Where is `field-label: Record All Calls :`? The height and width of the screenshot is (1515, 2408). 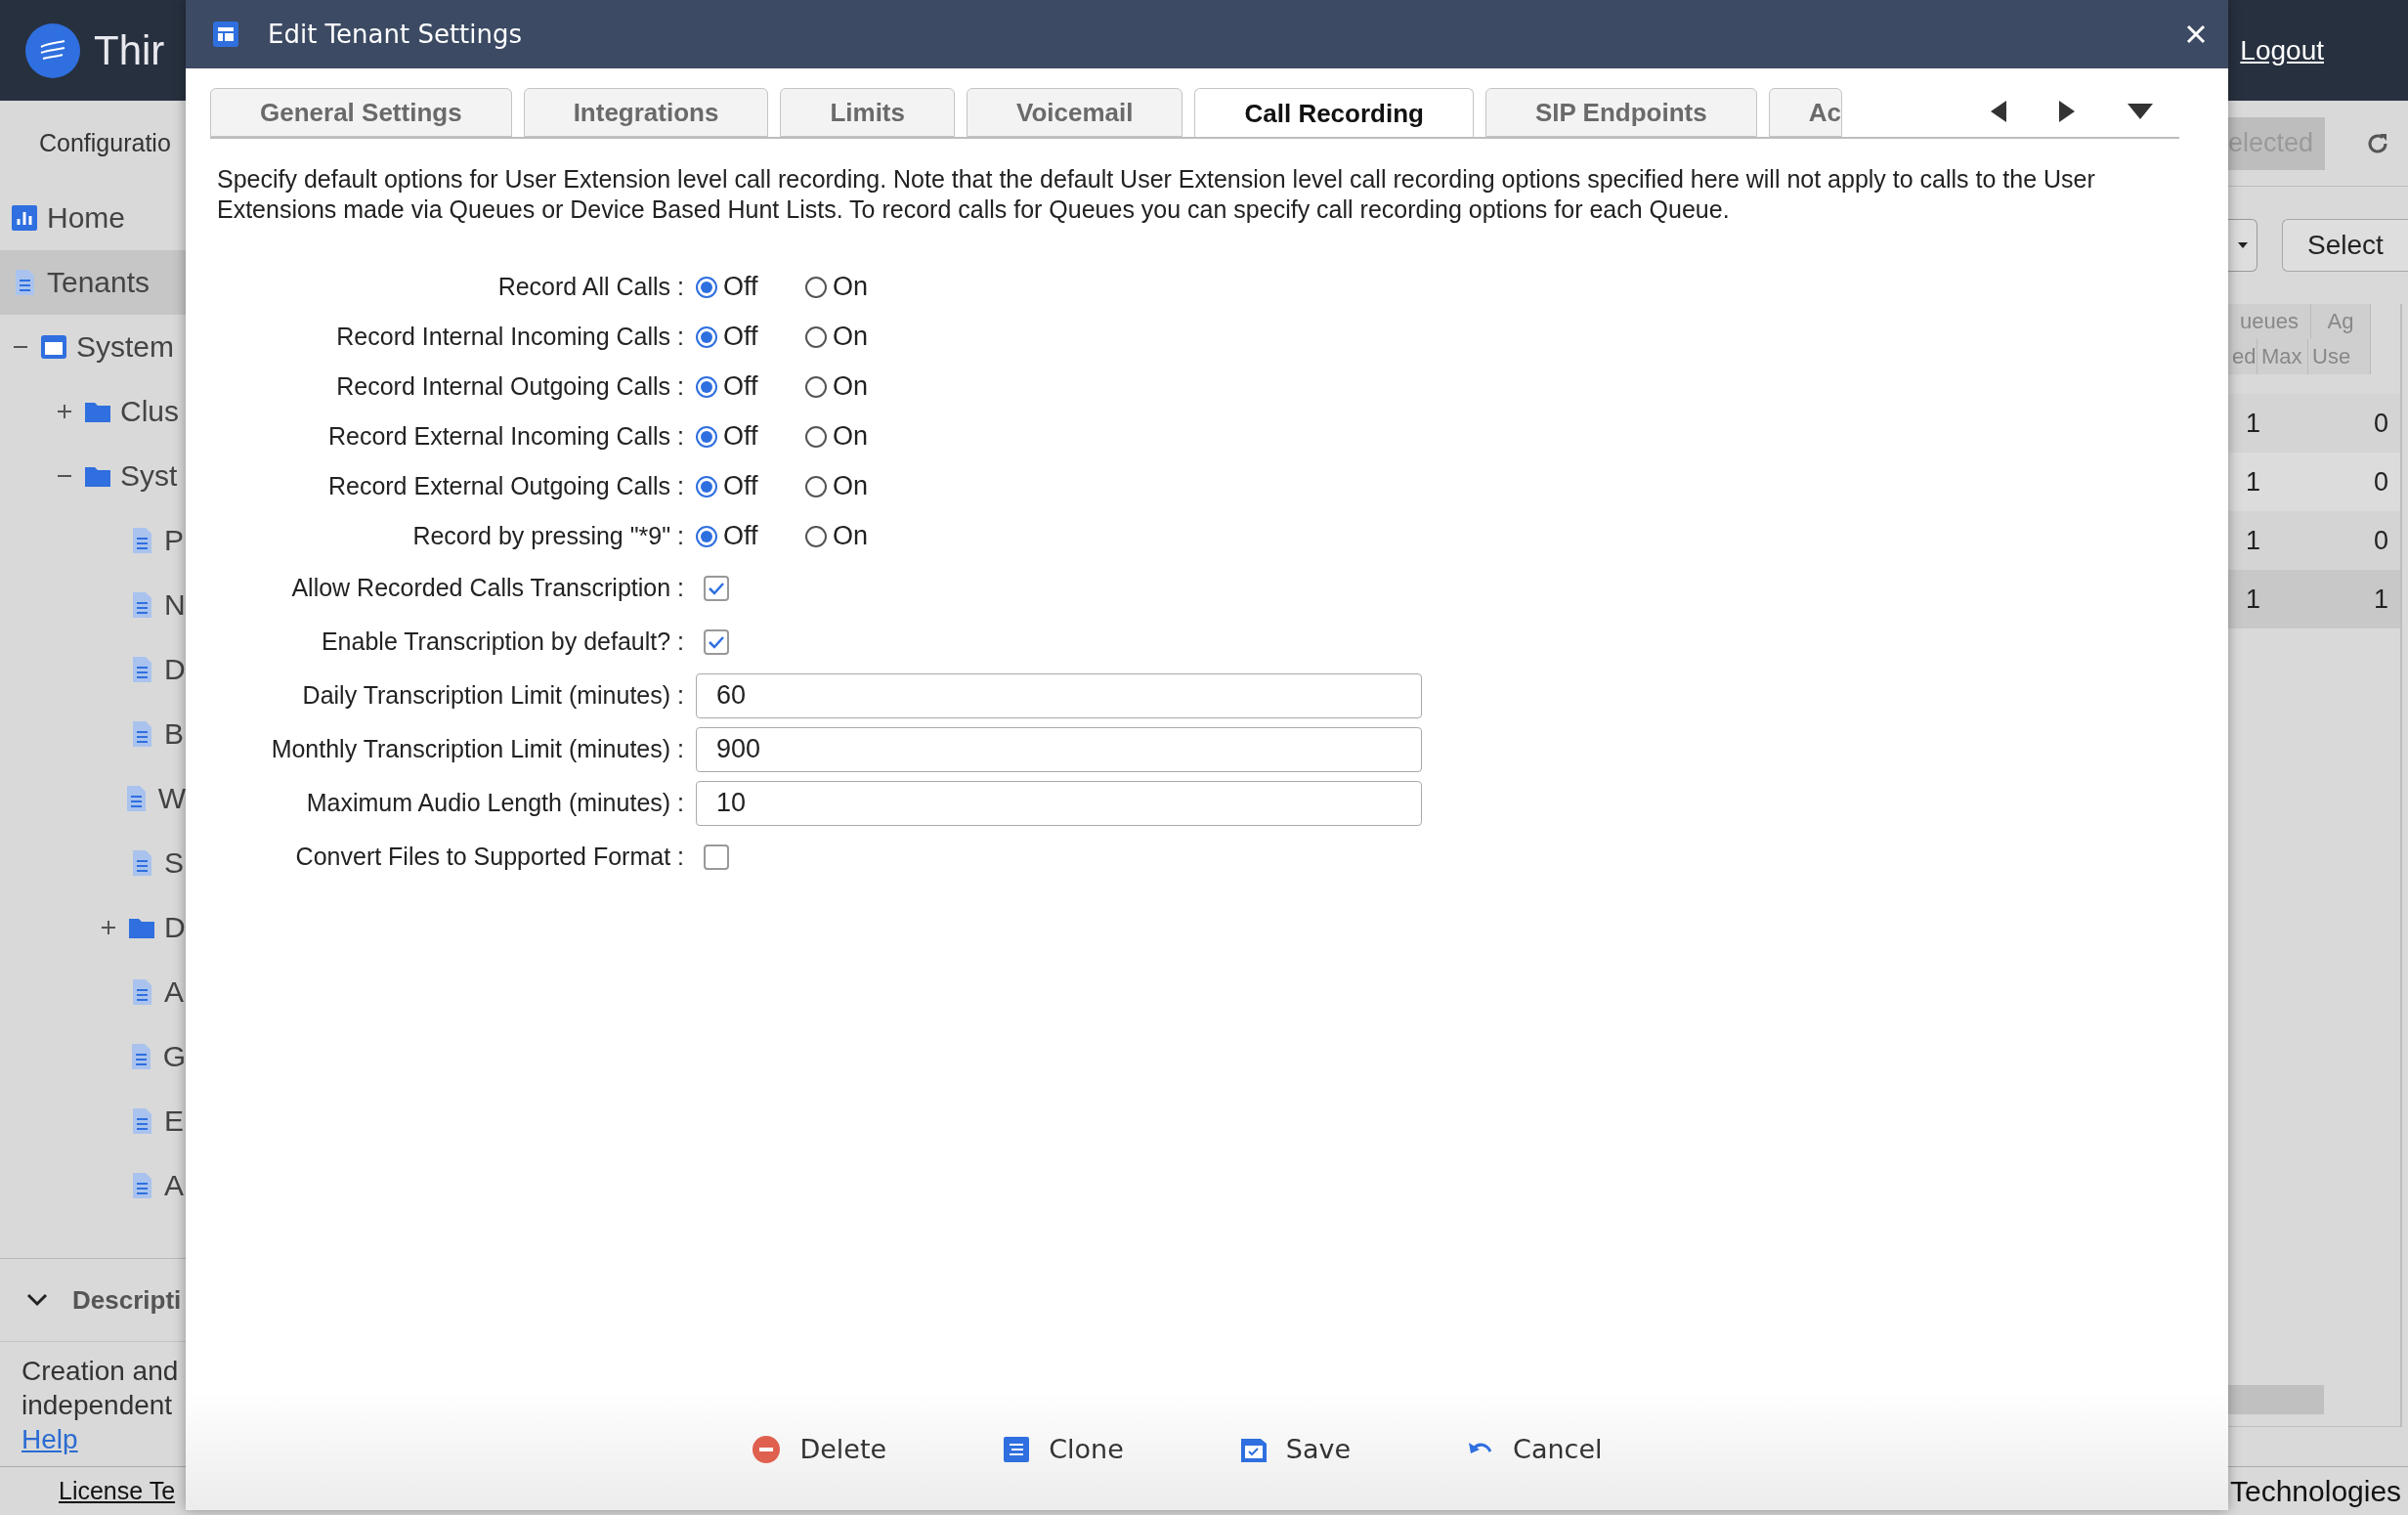 field-label: Record All Calls : is located at coordinates (590, 287).